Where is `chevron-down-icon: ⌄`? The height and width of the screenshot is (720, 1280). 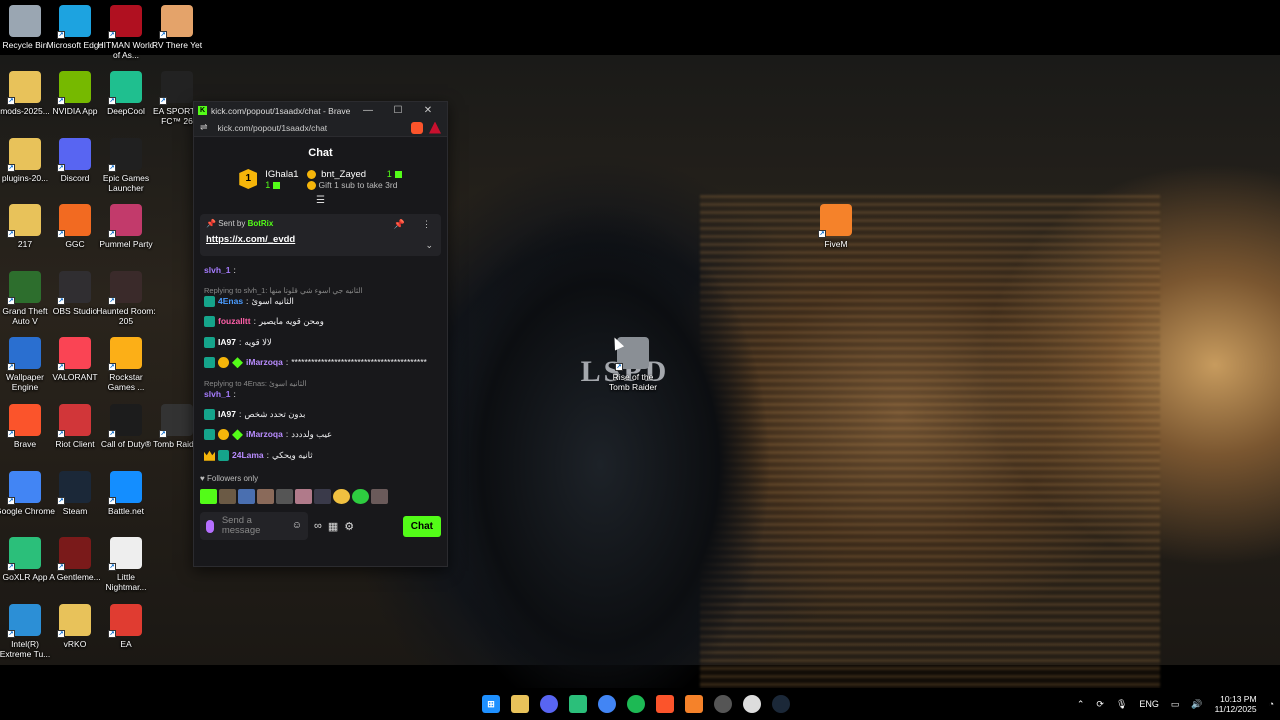 chevron-down-icon: ⌄ is located at coordinates (429, 245).